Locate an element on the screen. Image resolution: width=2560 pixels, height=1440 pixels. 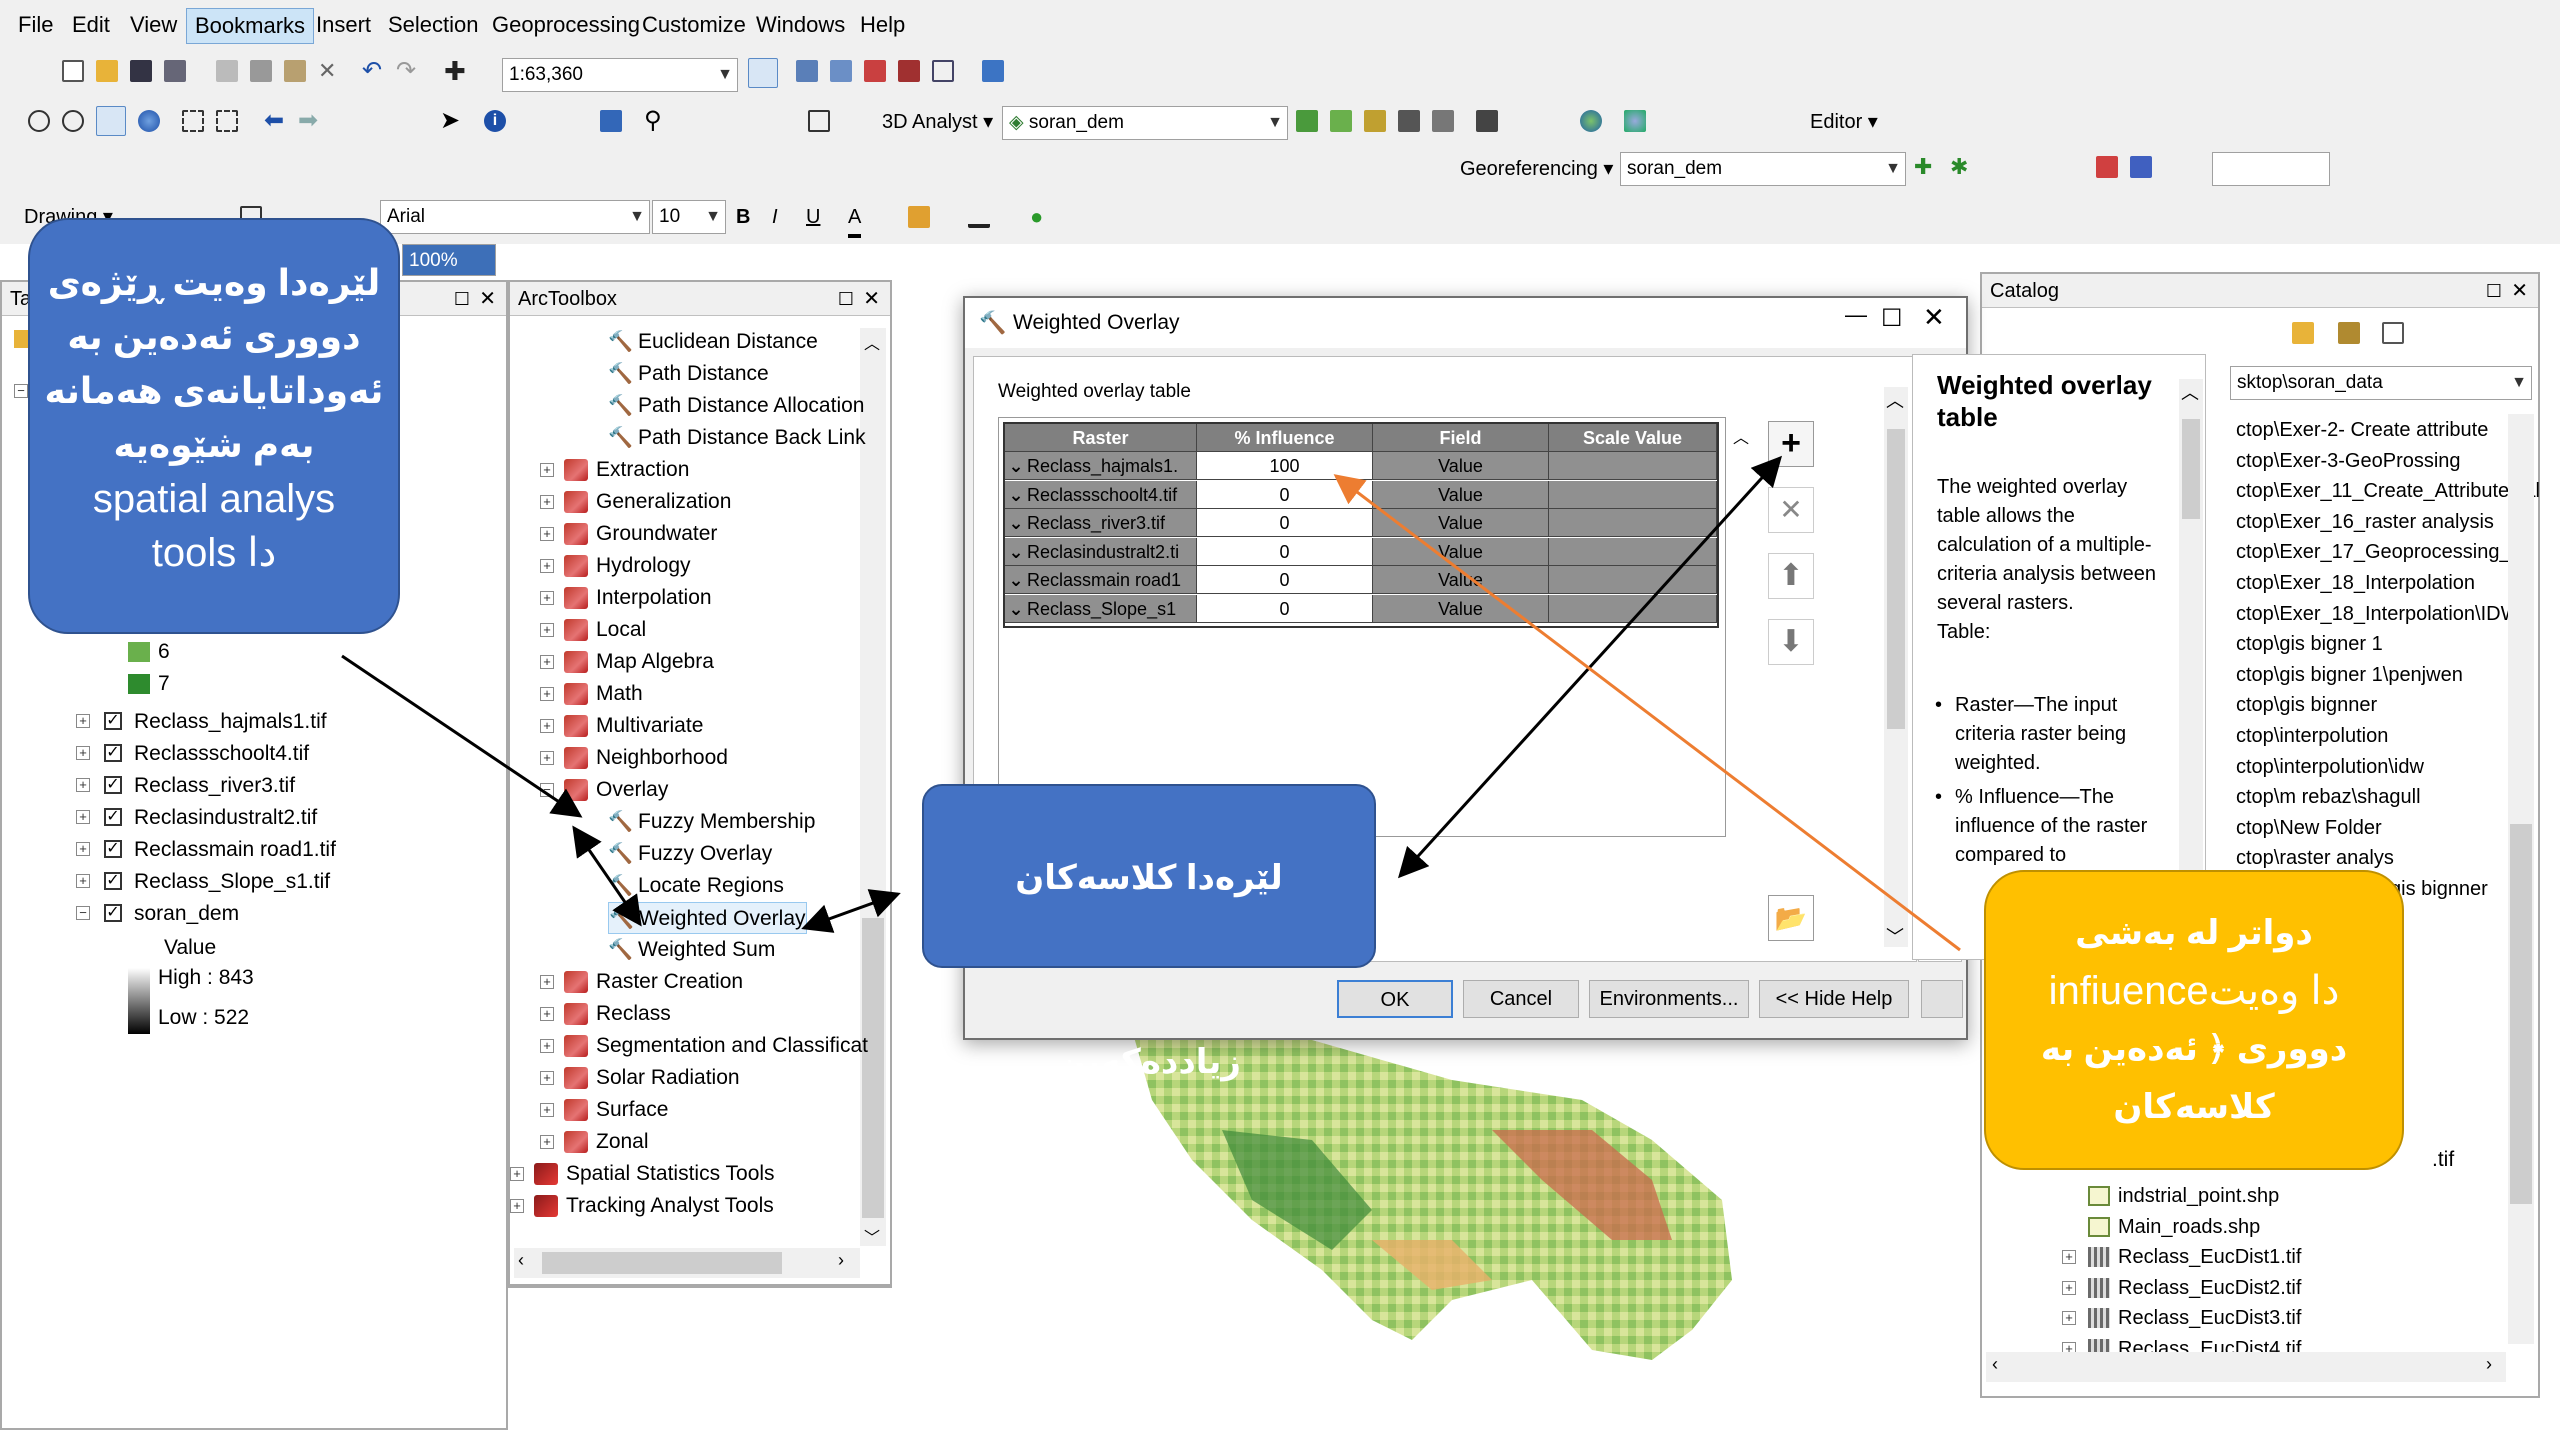
identify-icon: i is located at coordinates (495, 121).